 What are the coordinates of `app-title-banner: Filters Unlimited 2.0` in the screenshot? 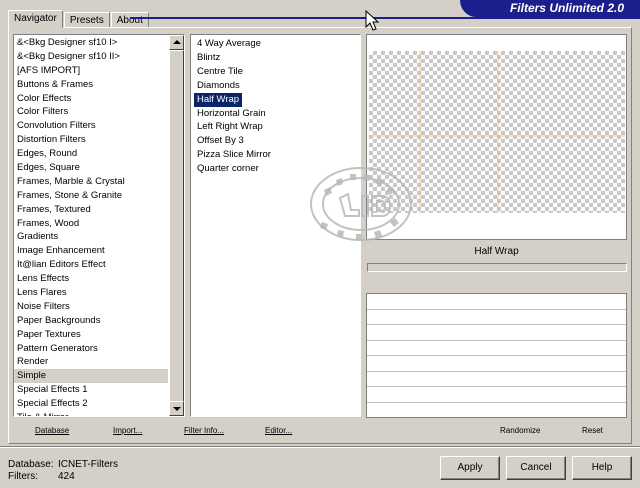 It's located at (550, 8).